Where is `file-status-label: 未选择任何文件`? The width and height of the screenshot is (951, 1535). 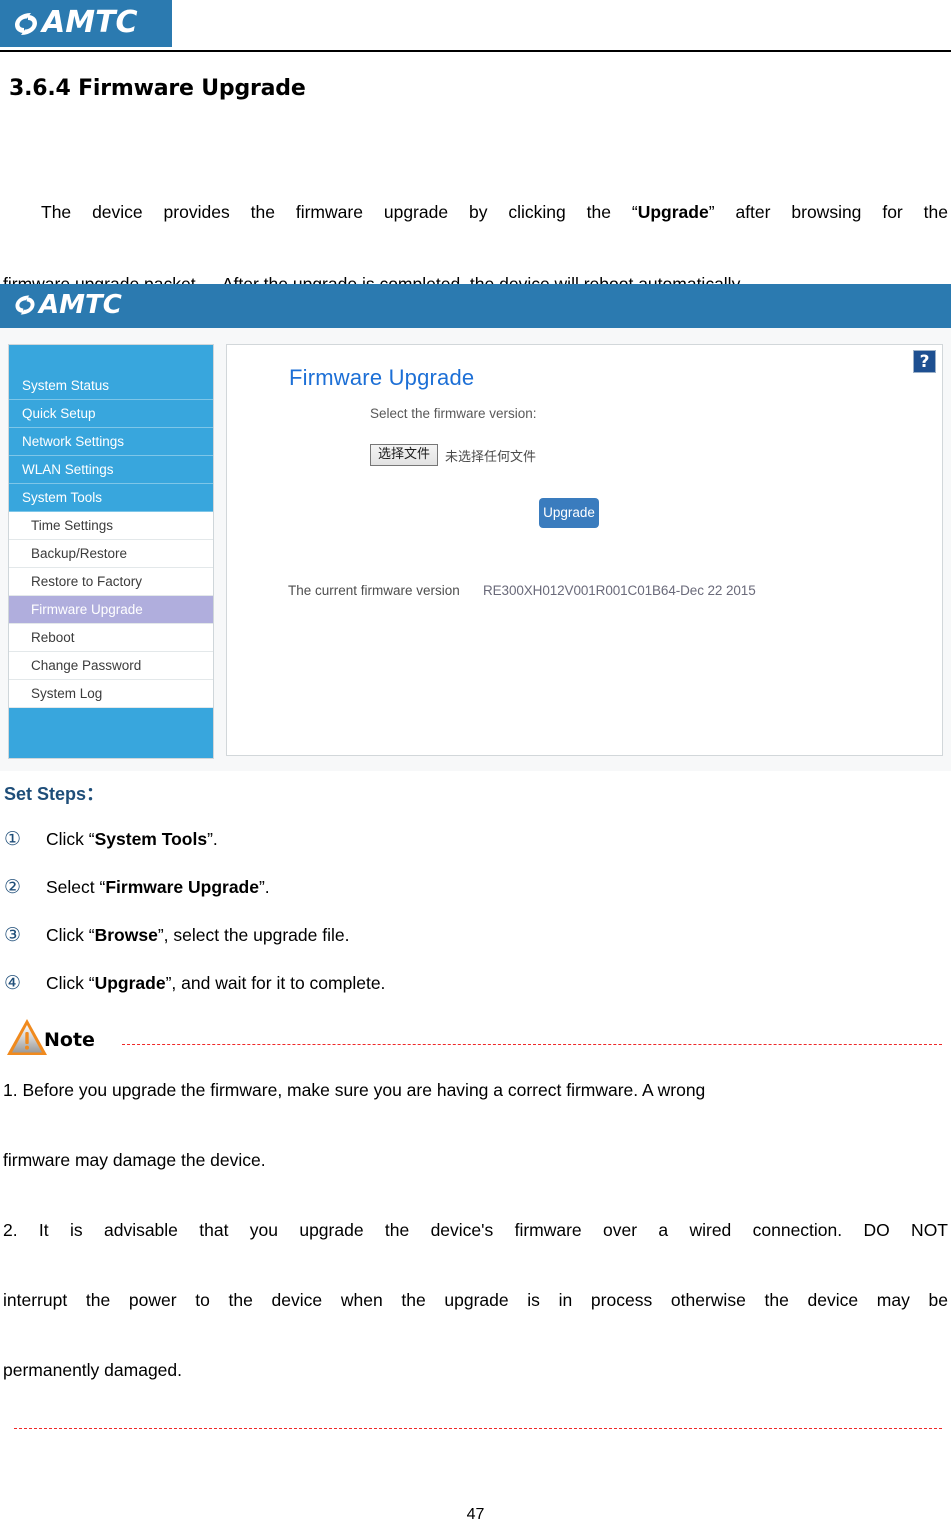
file-status-label: 未选择任何文件 is located at coordinates (491, 457).